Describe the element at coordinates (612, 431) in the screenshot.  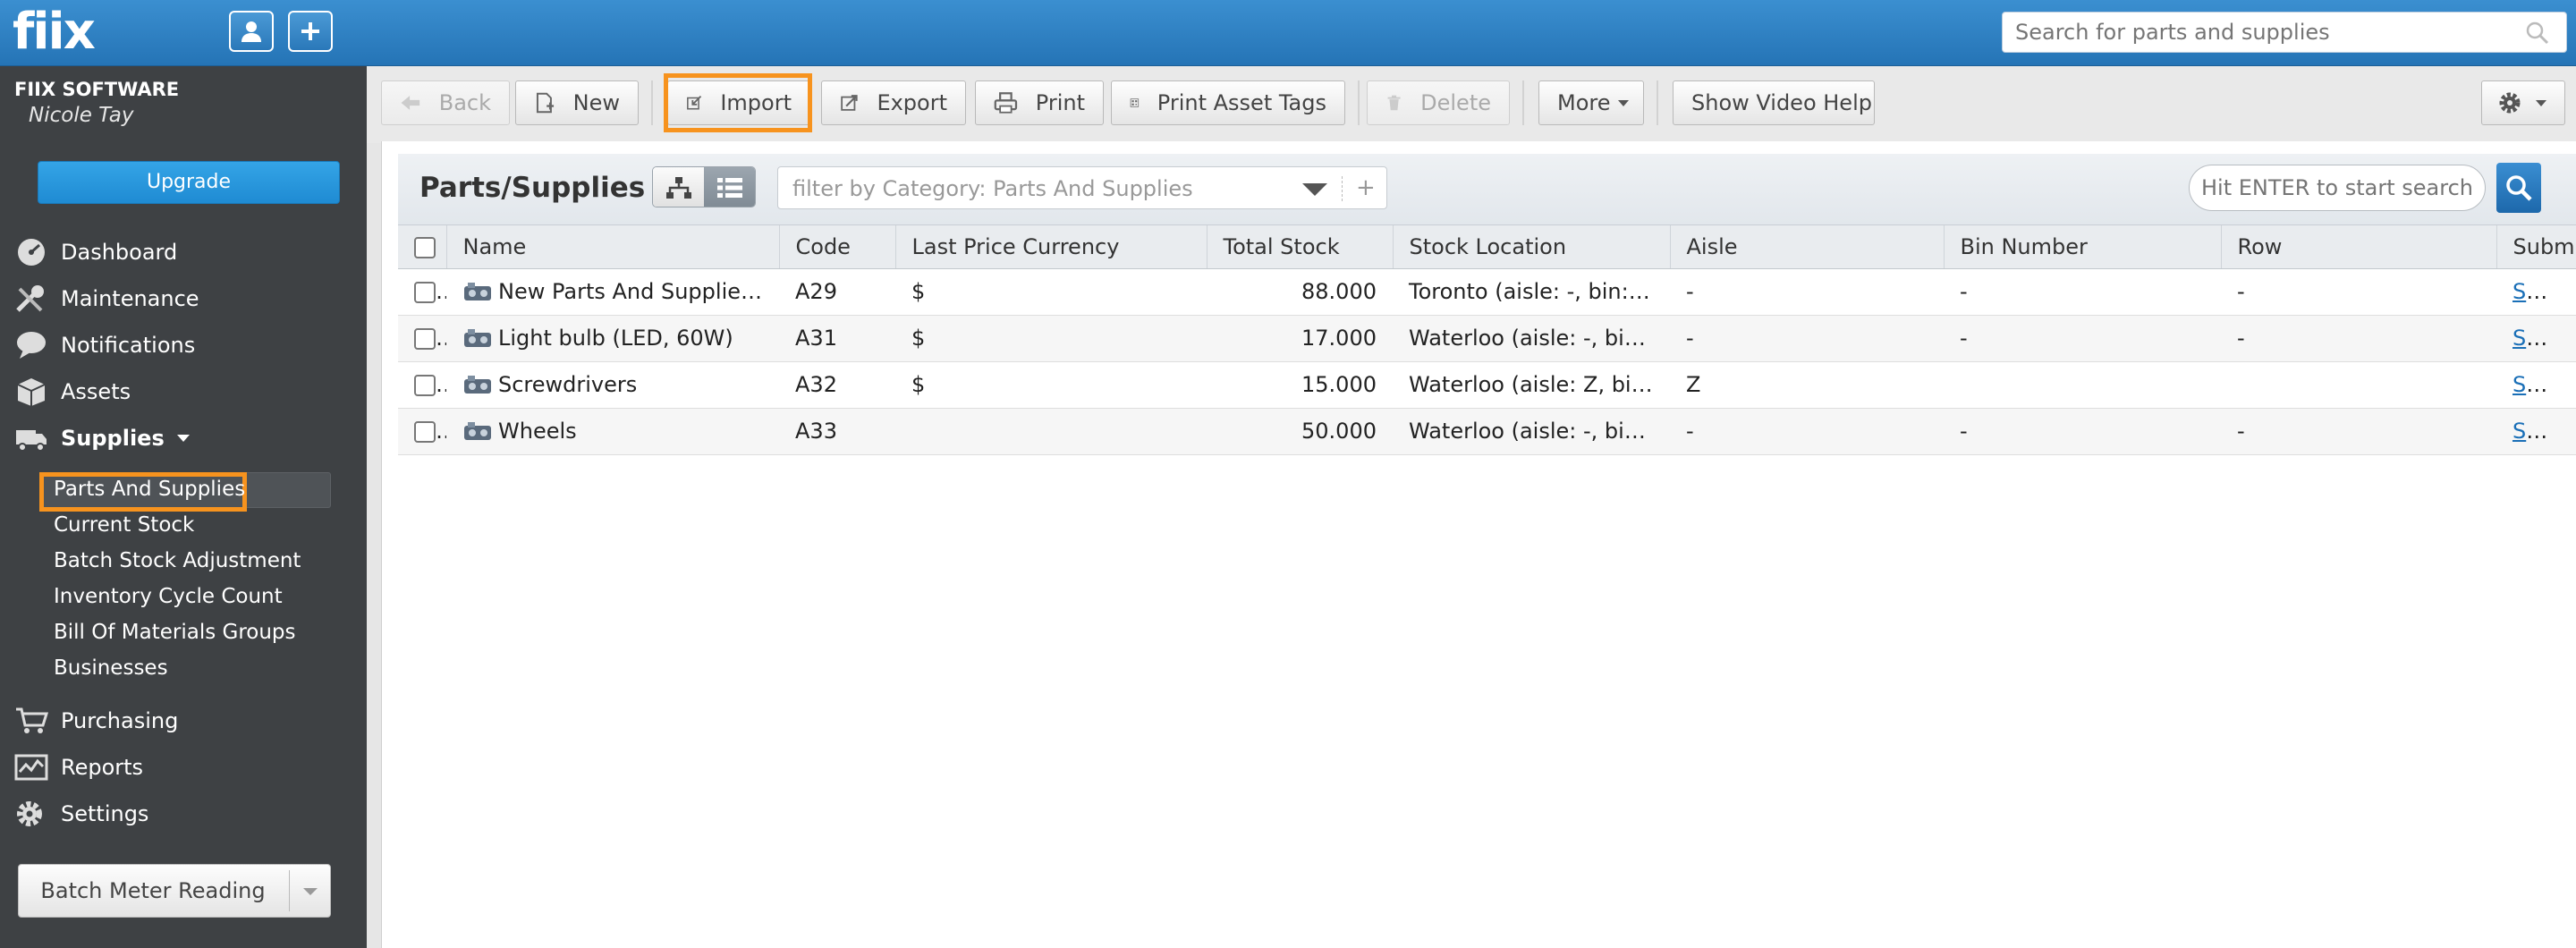
I see `cell-name: Wheels` at that location.